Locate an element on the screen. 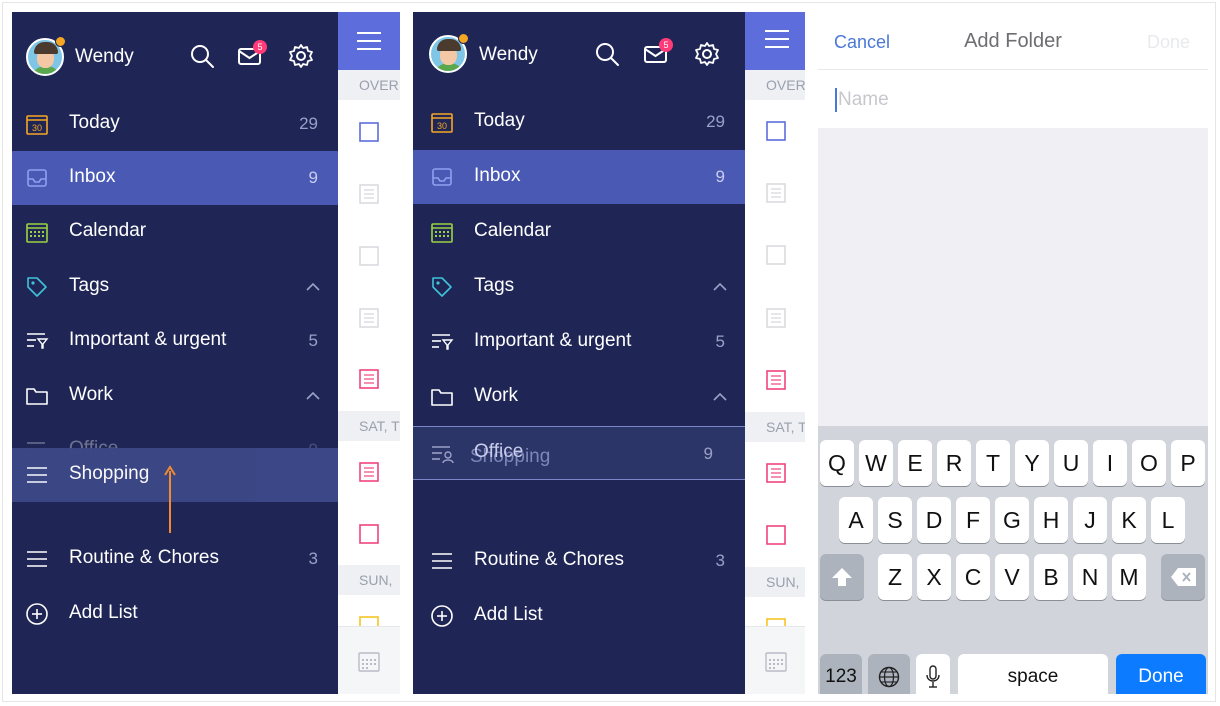 The height and width of the screenshot is (706, 1220). key-j: J is located at coordinates (1090, 520).